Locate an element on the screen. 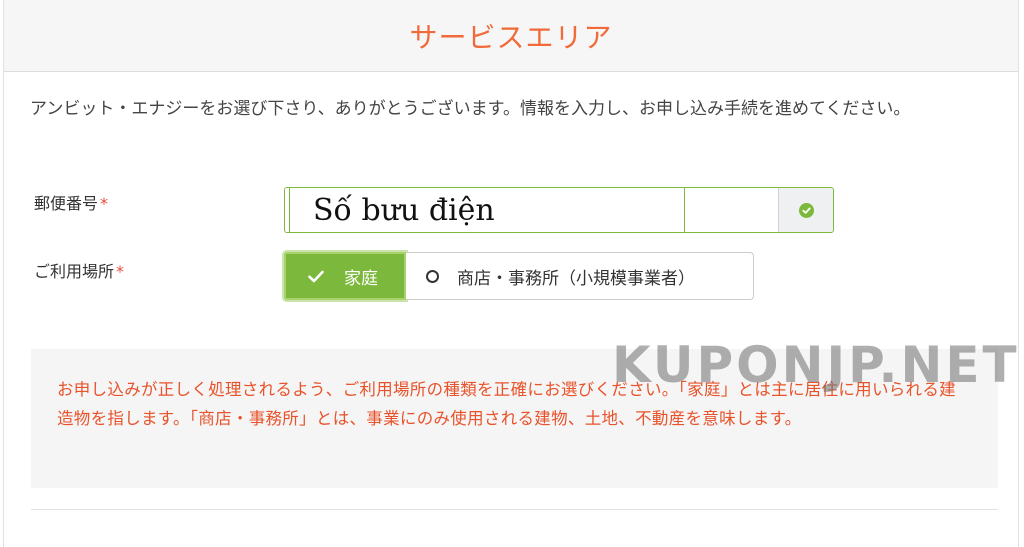  radio-circle-icon is located at coordinates (432, 276).